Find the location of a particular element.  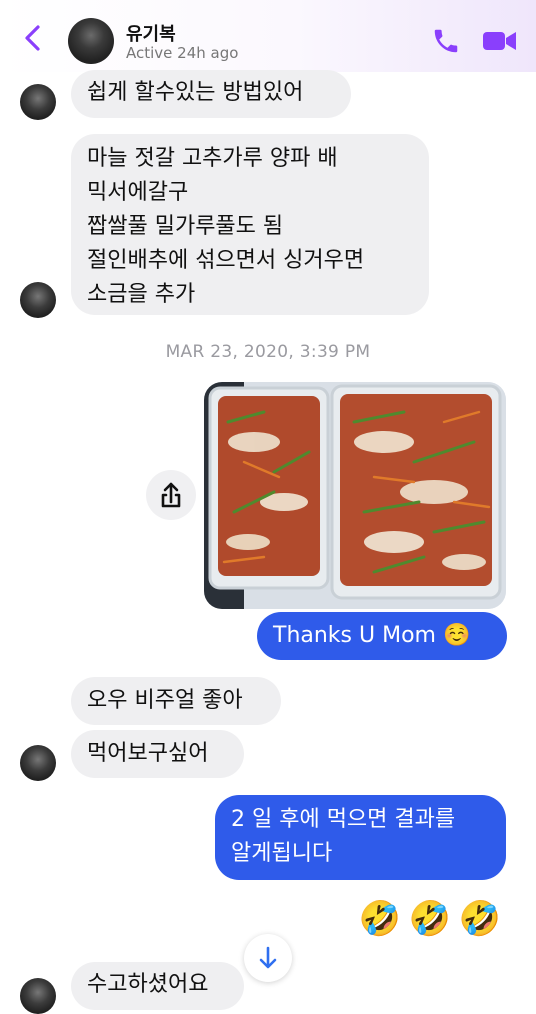

message-line: 2 일 후에 먹으면 결과를 is located at coordinates (343, 819).